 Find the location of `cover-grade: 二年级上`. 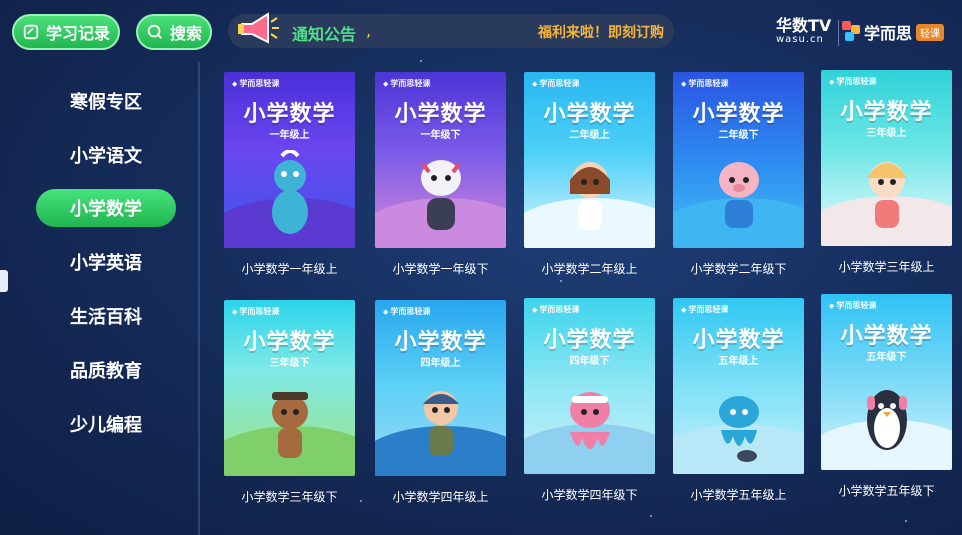

cover-grade: 二年级上 is located at coordinates (589, 135).